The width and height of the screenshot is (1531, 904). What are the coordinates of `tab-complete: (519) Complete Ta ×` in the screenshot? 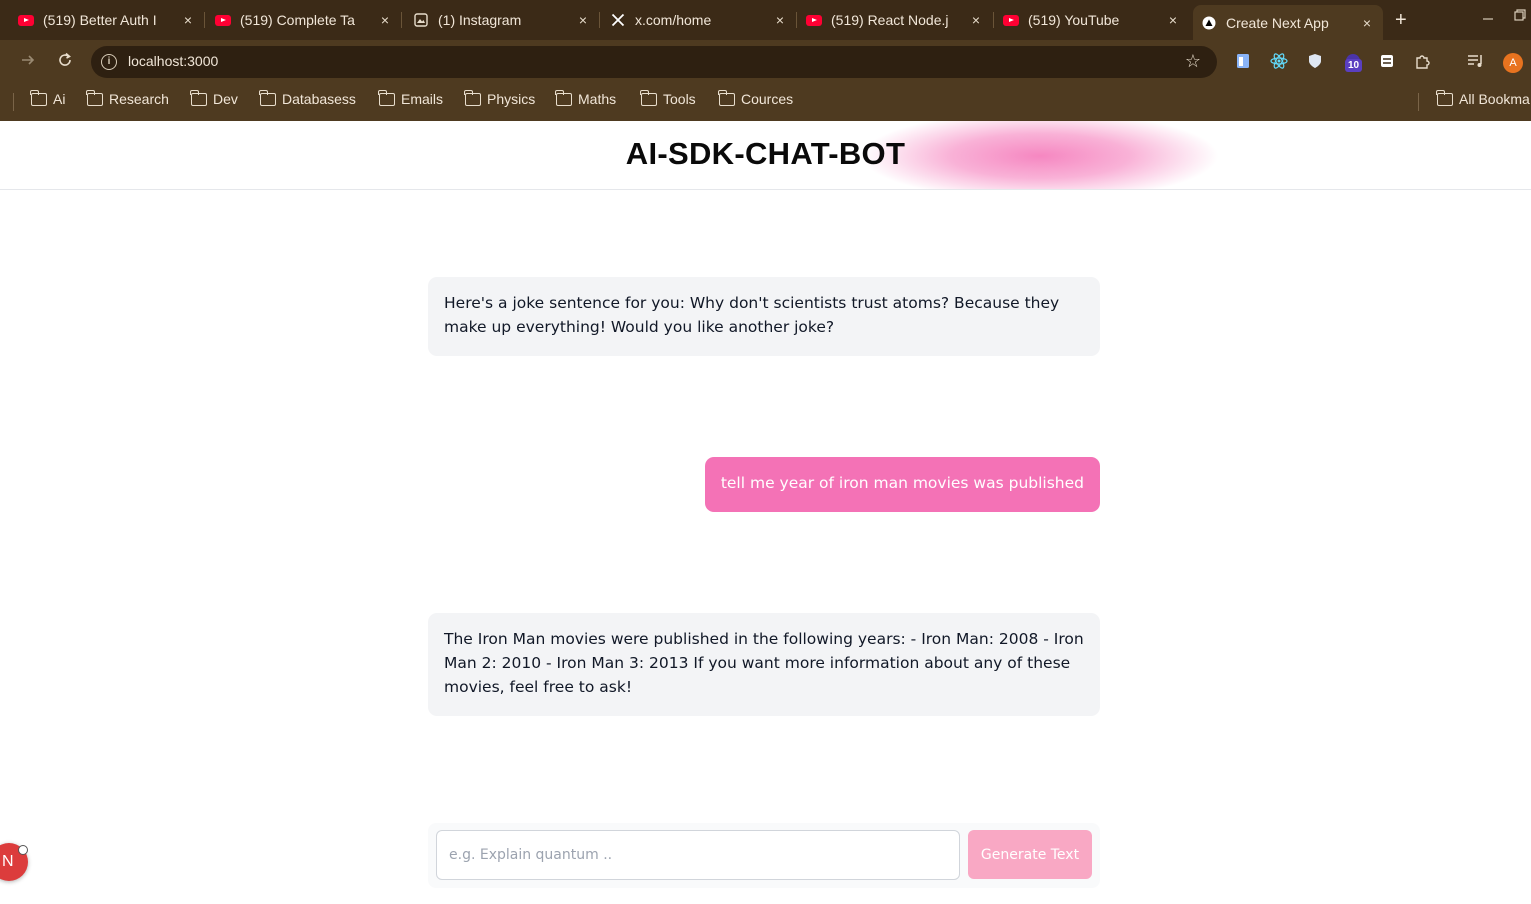 It's located at (304, 20).